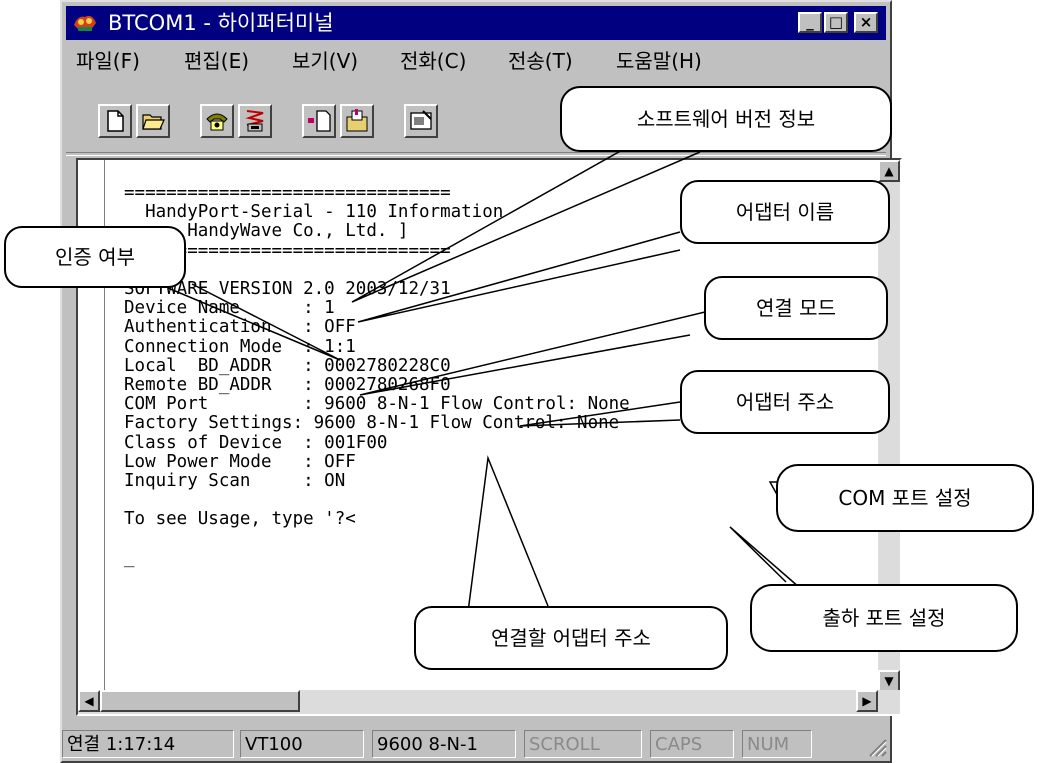 Image resolution: width=1040 pixels, height=763 pixels. I want to click on pointer-adapter-name, so click(519, 277).